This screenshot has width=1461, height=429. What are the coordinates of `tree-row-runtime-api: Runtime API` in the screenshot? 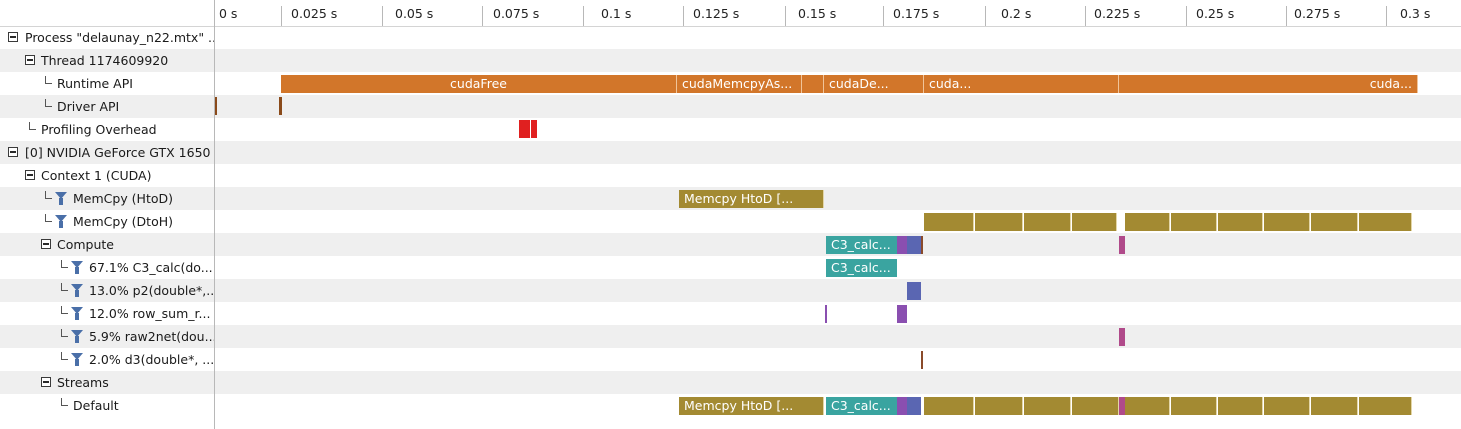 It's located at (107, 83).